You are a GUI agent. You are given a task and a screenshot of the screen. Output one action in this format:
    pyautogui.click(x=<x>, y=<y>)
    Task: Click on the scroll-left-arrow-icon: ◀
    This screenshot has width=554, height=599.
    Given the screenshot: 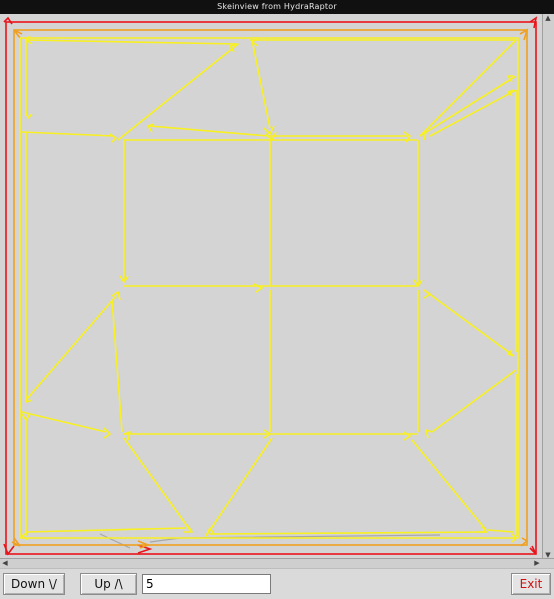 What is the action you would take?
    pyautogui.click(x=5, y=563)
    